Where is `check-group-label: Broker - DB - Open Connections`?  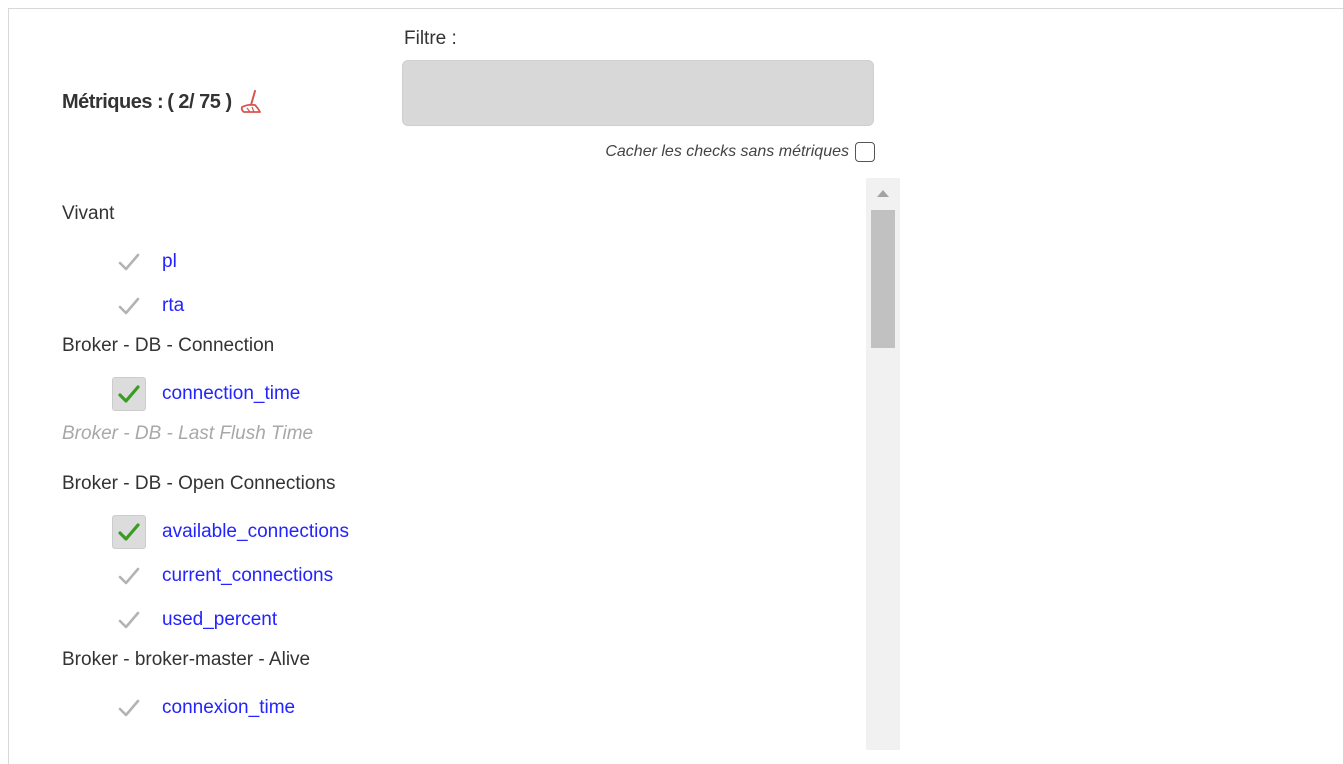
check-group-label: Broker - DB - Open Connections is located at coordinates (199, 483).